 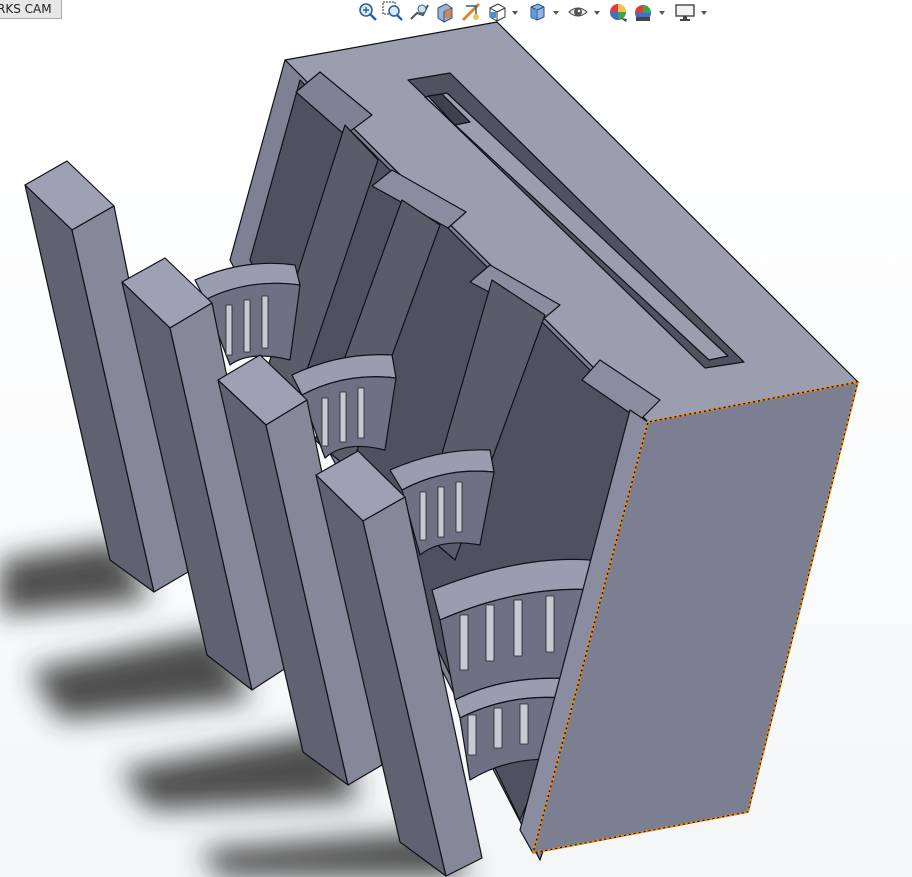 What do you see at coordinates (471, 12) in the screenshot?
I see `dynamic-annotation-views-icon` at bounding box center [471, 12].